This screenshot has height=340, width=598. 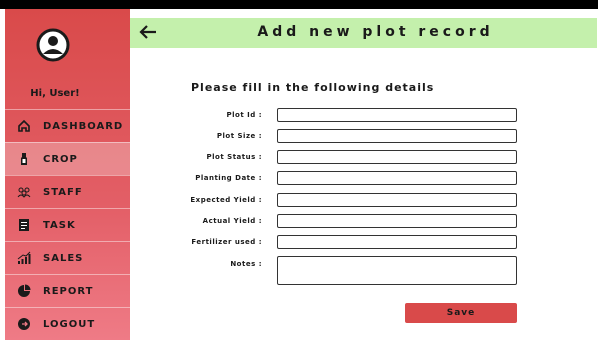 What do you see at coordinates (24, 192) in the screenshot?
I see `staff-icon` at bounding box center [24, 192].